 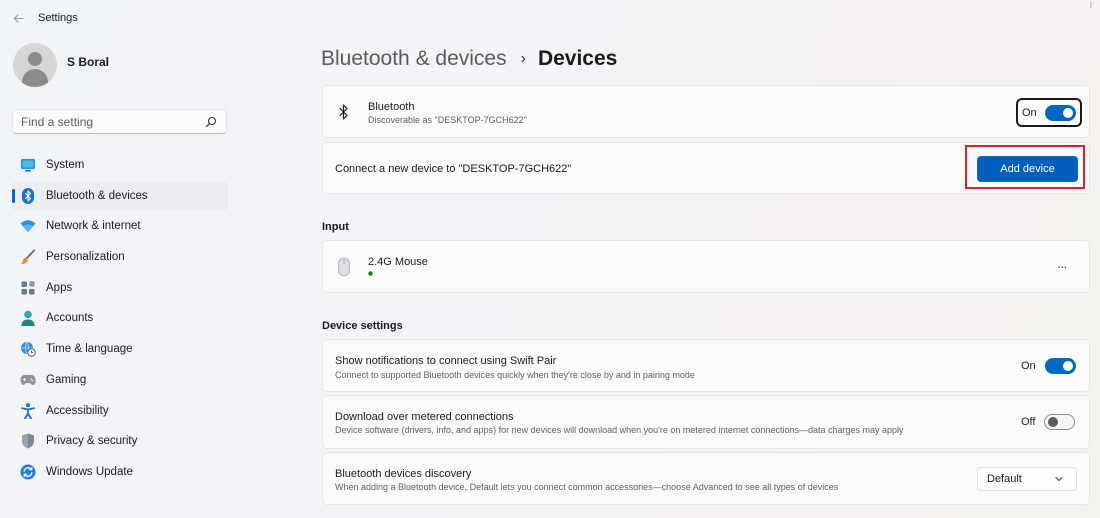 I want to click on bluetooth-toggle-focus-frame: On, so click(x=1049, y=112).